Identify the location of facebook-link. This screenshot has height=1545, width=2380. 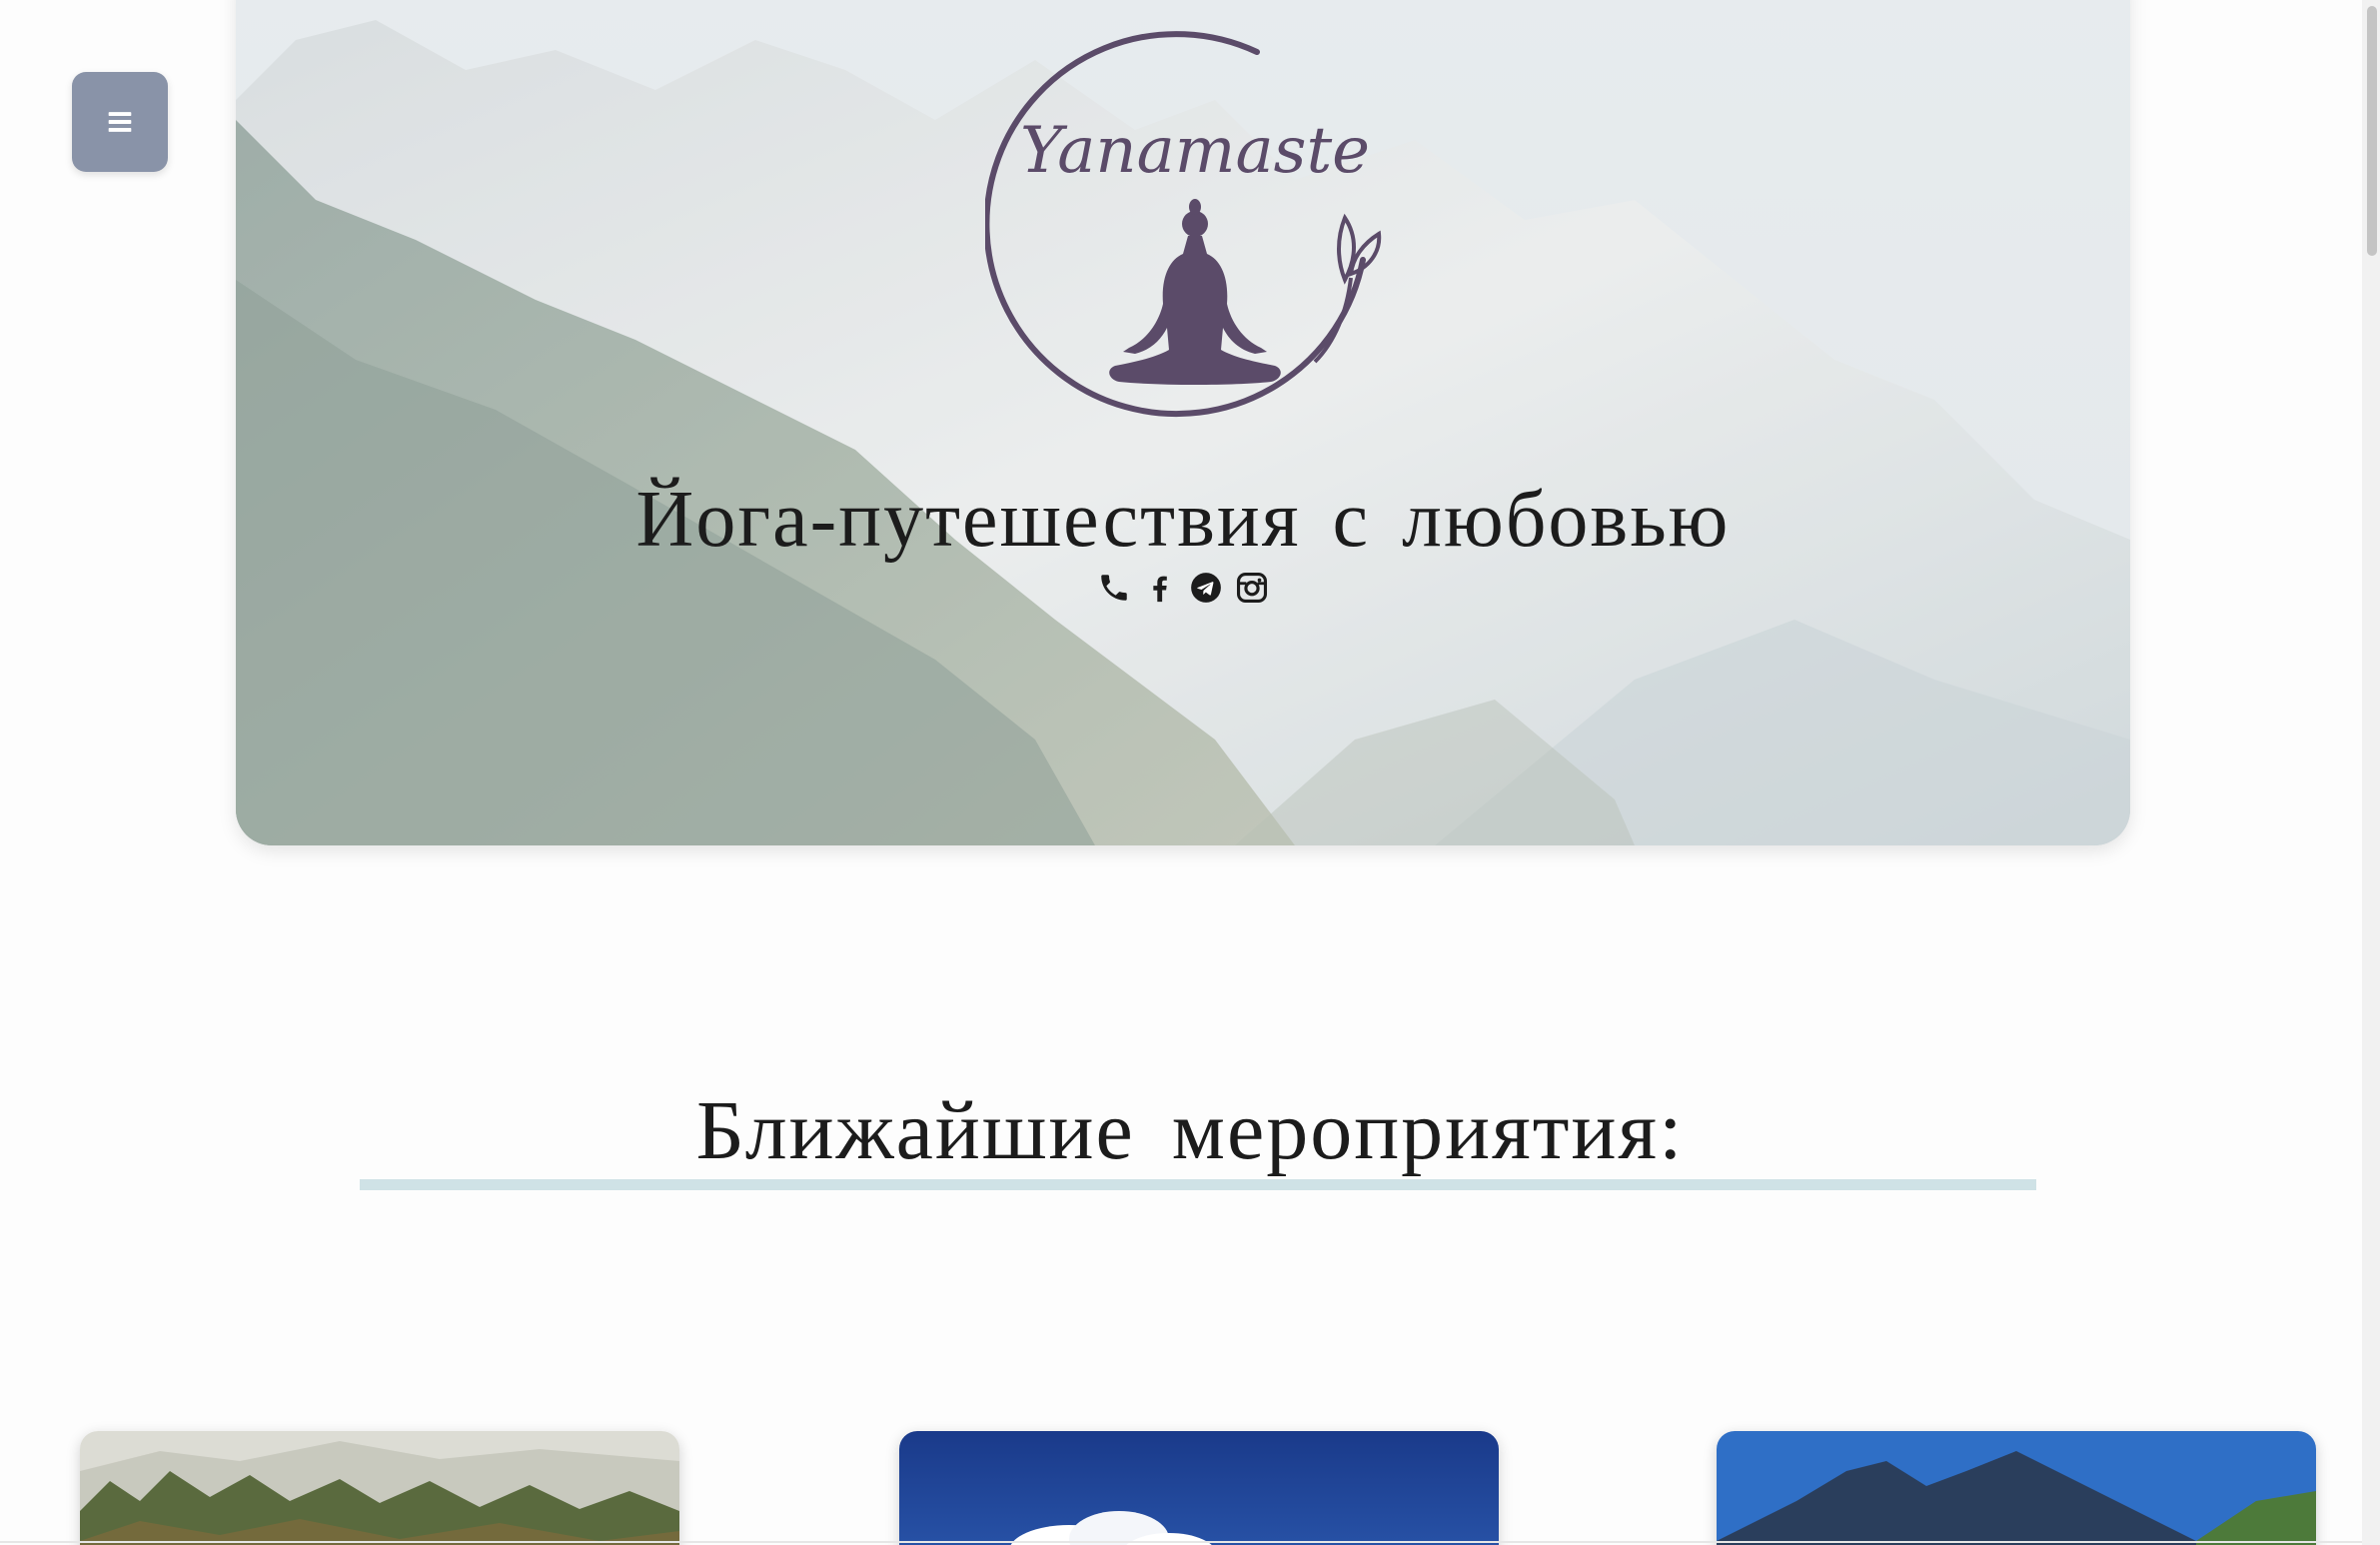
(1160, 588).